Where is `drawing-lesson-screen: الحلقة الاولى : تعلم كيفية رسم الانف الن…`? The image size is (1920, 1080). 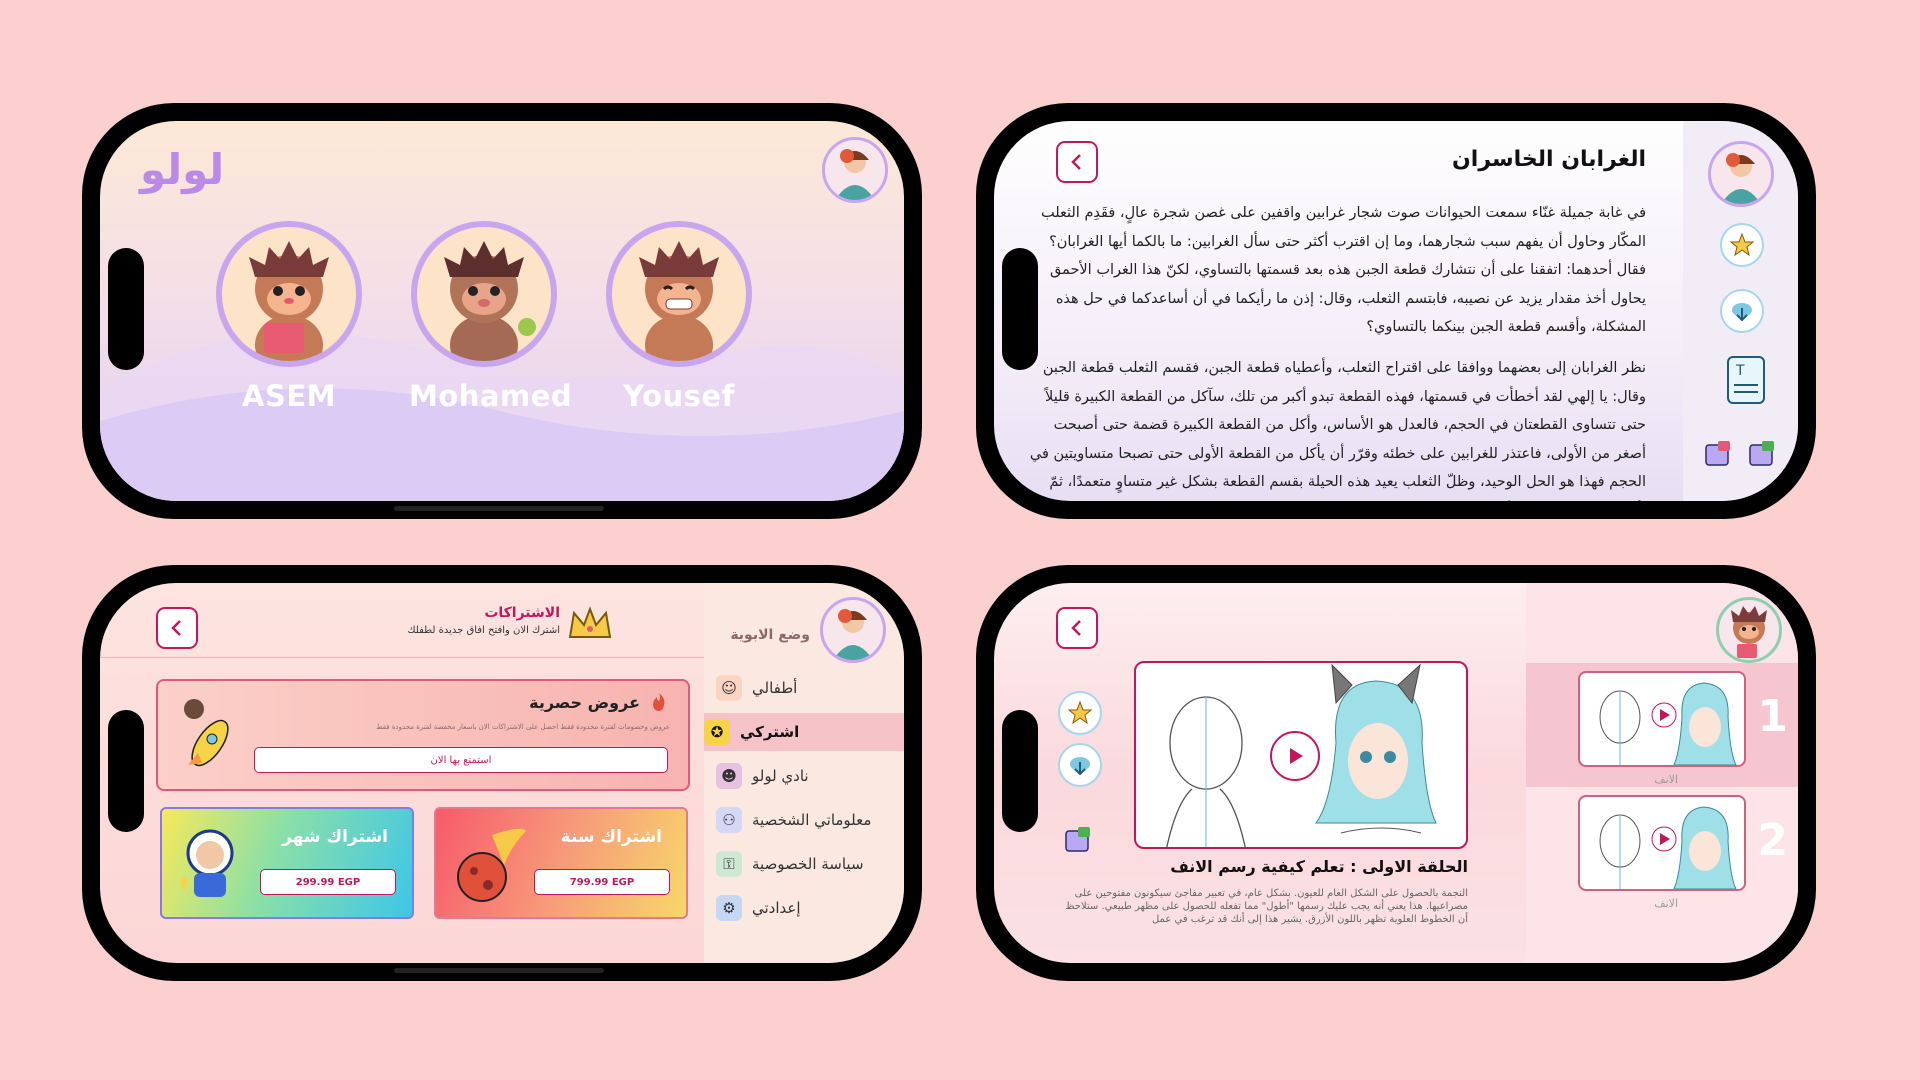
drawing-lesson-screen: الحلقة الاولى : تعلم كيفية رسم الانف الن… is located at coordinates (1396, 773).